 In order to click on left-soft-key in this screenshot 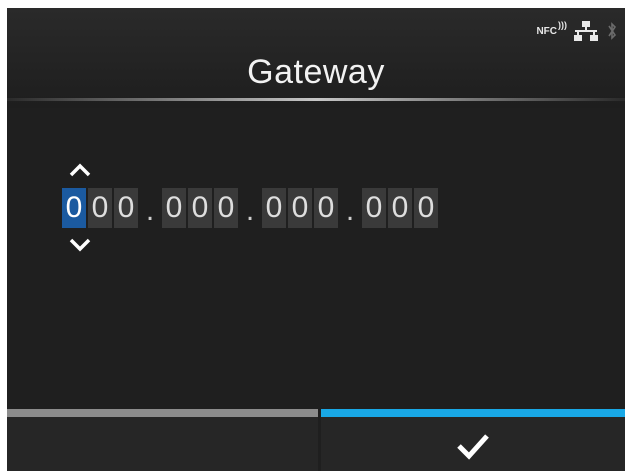, I will do `click(162, 440)`.